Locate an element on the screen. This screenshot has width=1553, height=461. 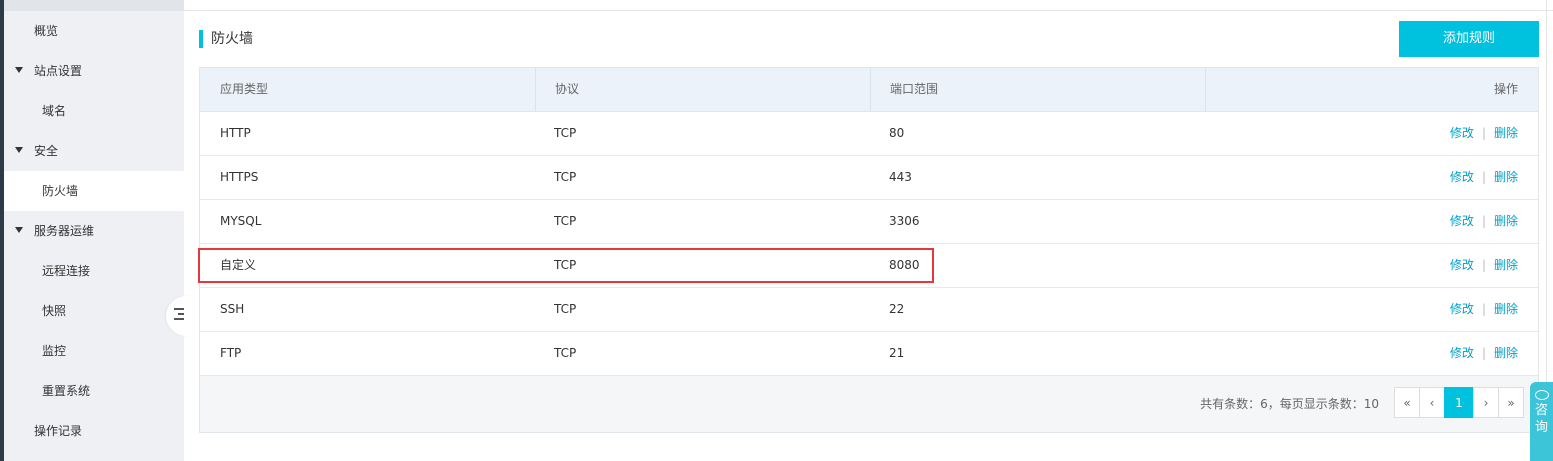
sidebar-item-reset-system: 重置系统 is located at coordinates (94, 391).